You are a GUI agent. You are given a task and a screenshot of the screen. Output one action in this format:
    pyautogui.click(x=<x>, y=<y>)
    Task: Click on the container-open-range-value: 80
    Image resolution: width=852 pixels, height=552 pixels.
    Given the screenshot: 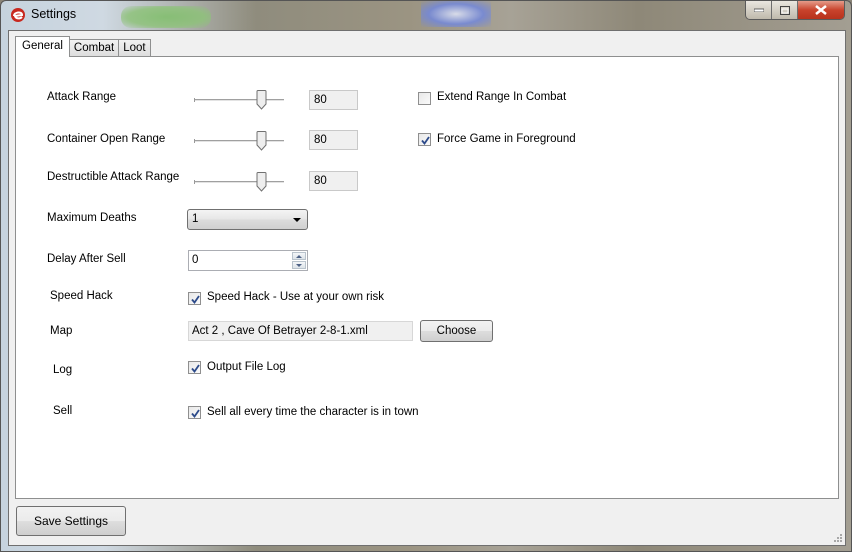 What is the action you would take?
    pyautogui.click(x=333, y=140)
    